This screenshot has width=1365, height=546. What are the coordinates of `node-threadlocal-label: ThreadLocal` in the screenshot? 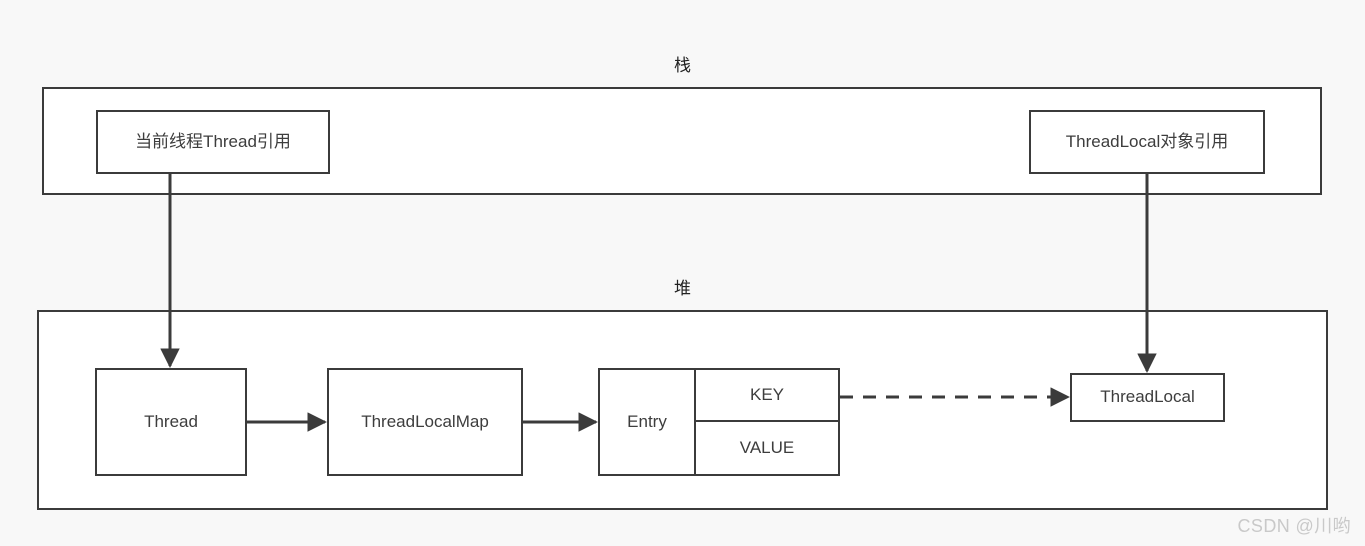 It's located at (1147, 397).